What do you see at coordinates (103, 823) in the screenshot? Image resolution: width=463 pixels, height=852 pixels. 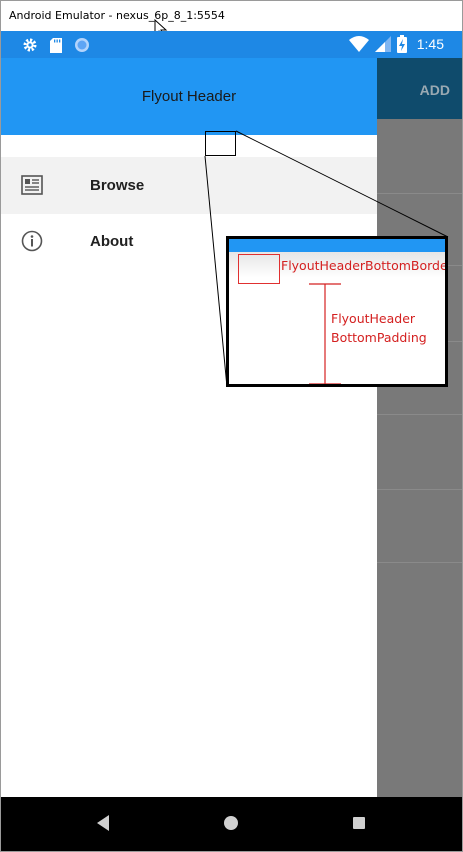 I see `back-icon` at bounding box center [103, 823].